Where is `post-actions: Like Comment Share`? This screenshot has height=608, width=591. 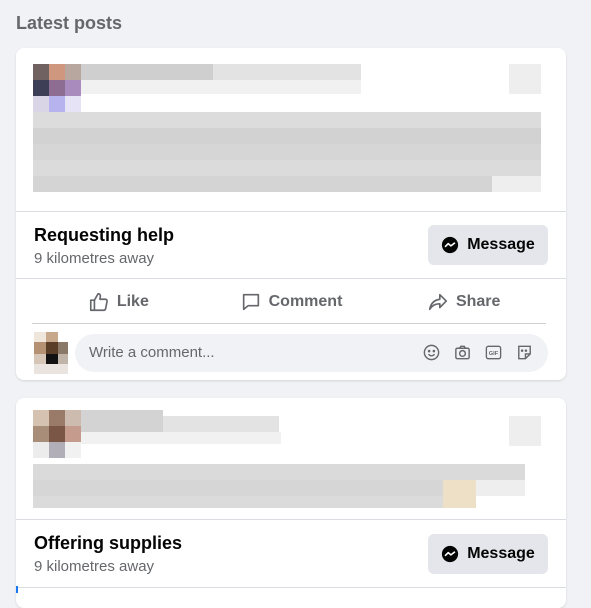
post-actions: Like Comment Share is located at coordinates (291, 302).